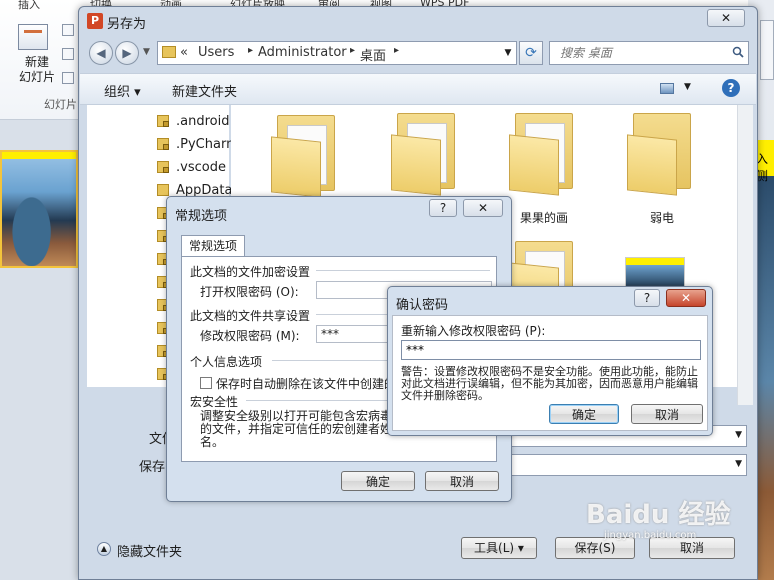 The image size is (774, 580). I want to click on search-box, so click(649, 53).